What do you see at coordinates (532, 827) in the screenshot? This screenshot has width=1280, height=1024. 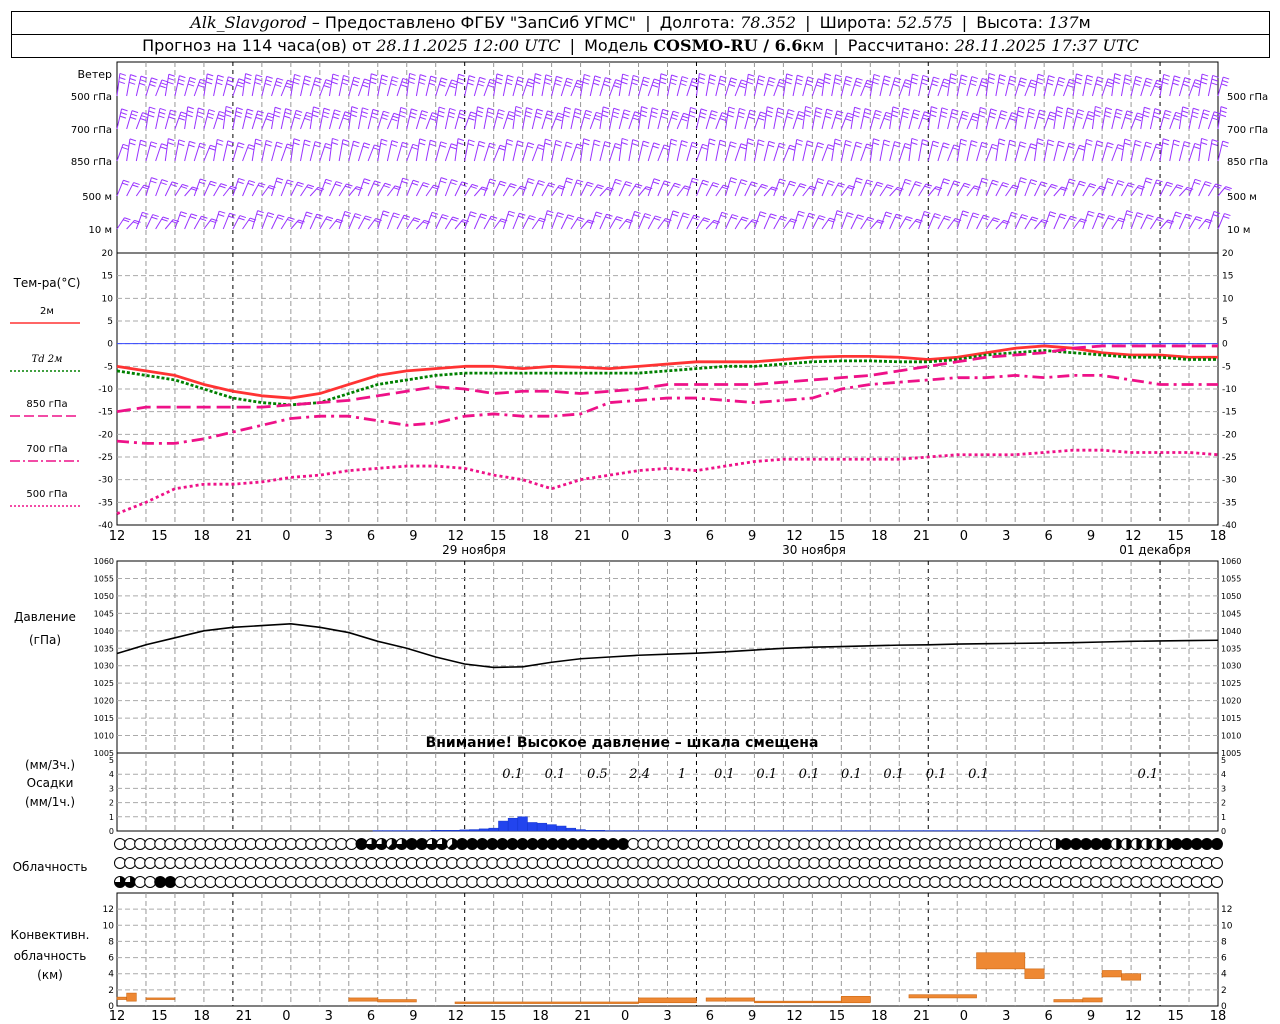 I see `precip-bar` at bounding box center [532, 827].